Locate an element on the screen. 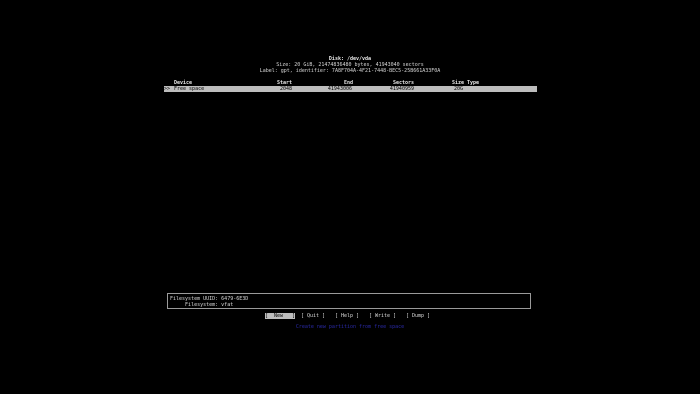 Image resolution: width=700 pixels, height=394 pixels. quit-button: [ Quit ] is located at coordinates (313, 316).